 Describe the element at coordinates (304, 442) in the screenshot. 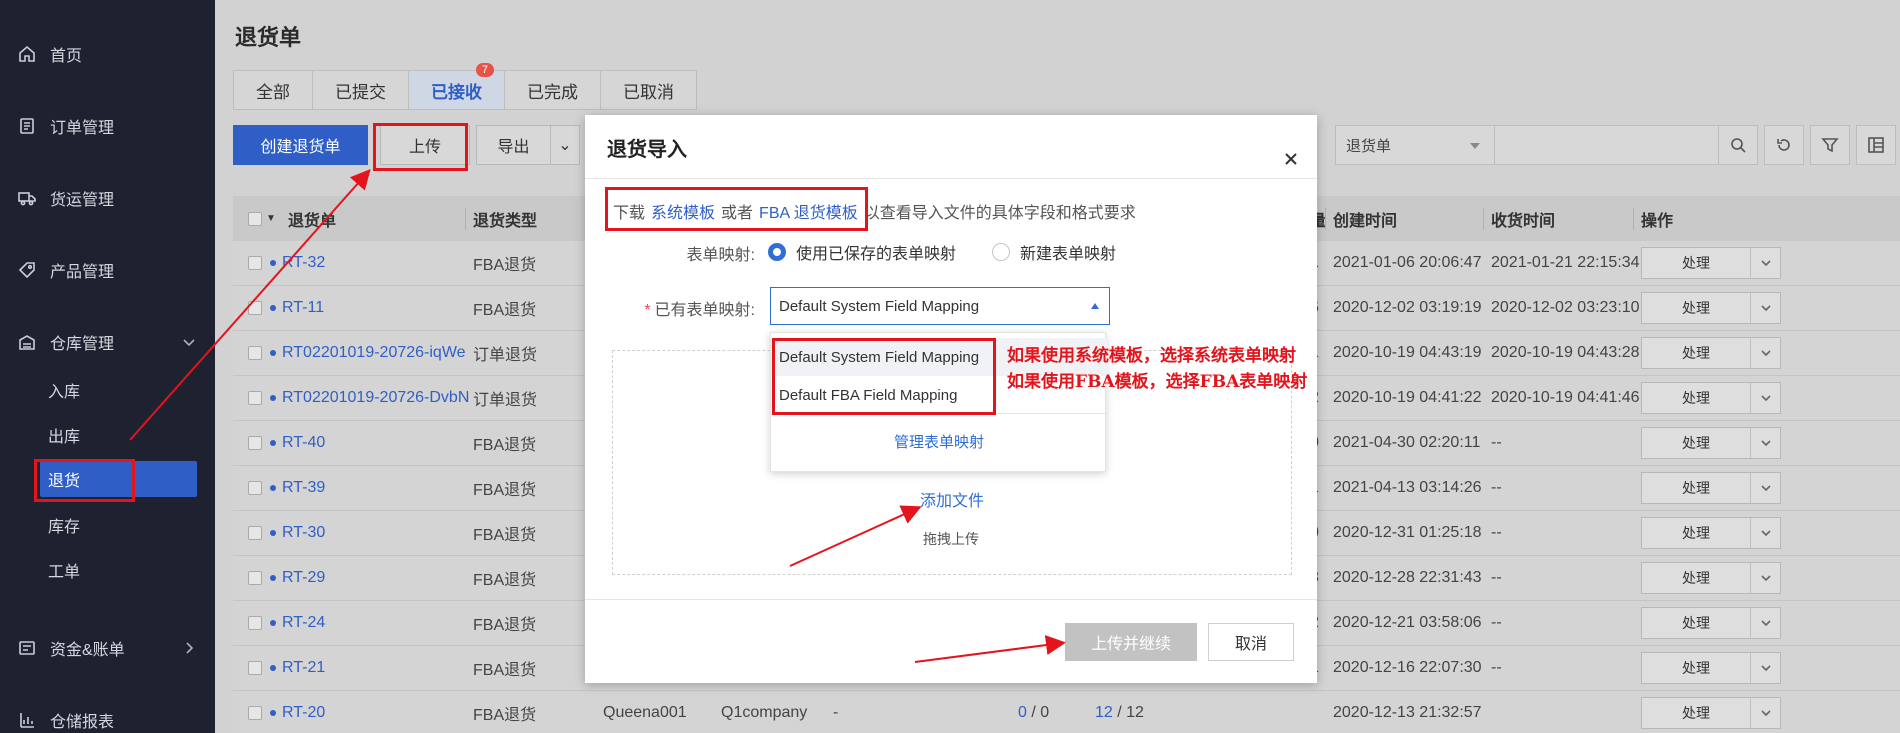

I see `return-id-text: RT-40` at that location.